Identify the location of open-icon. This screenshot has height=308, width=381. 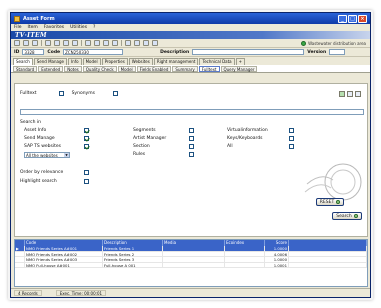
(26, 43).